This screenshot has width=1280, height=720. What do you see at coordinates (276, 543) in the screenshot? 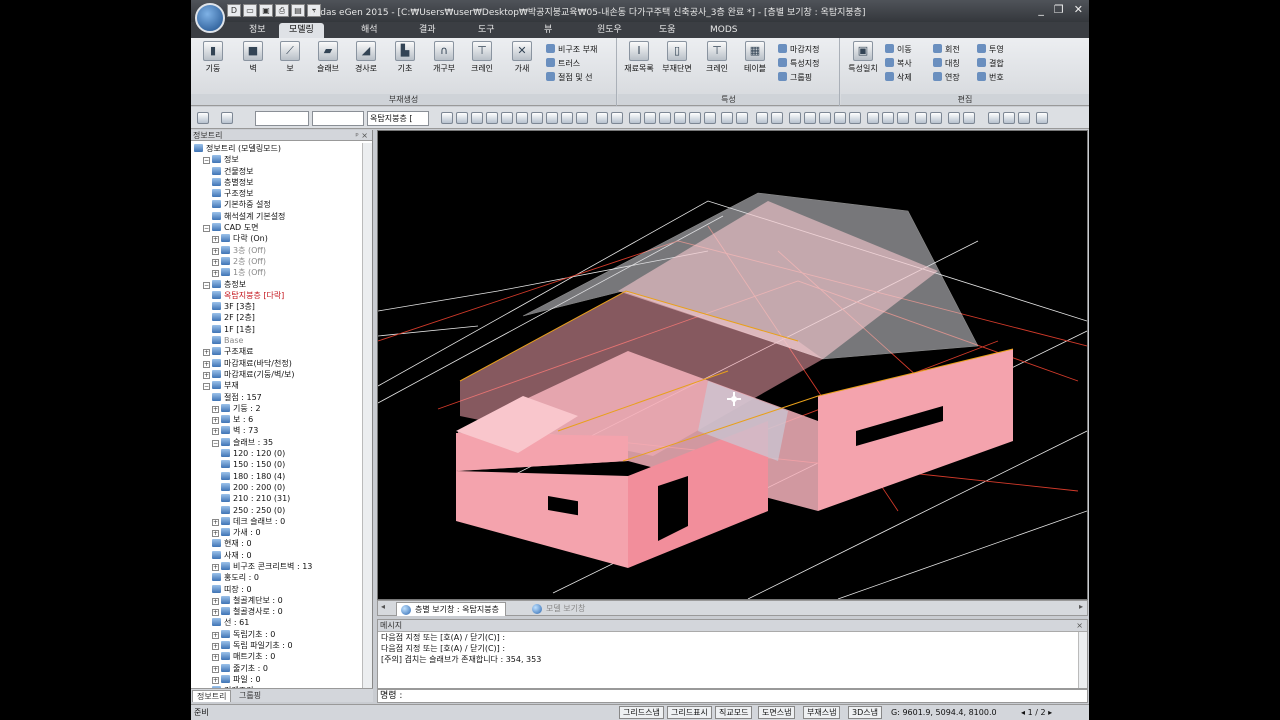
I see `tree-node: 현재 : 0` at bounding box center [276, 543].